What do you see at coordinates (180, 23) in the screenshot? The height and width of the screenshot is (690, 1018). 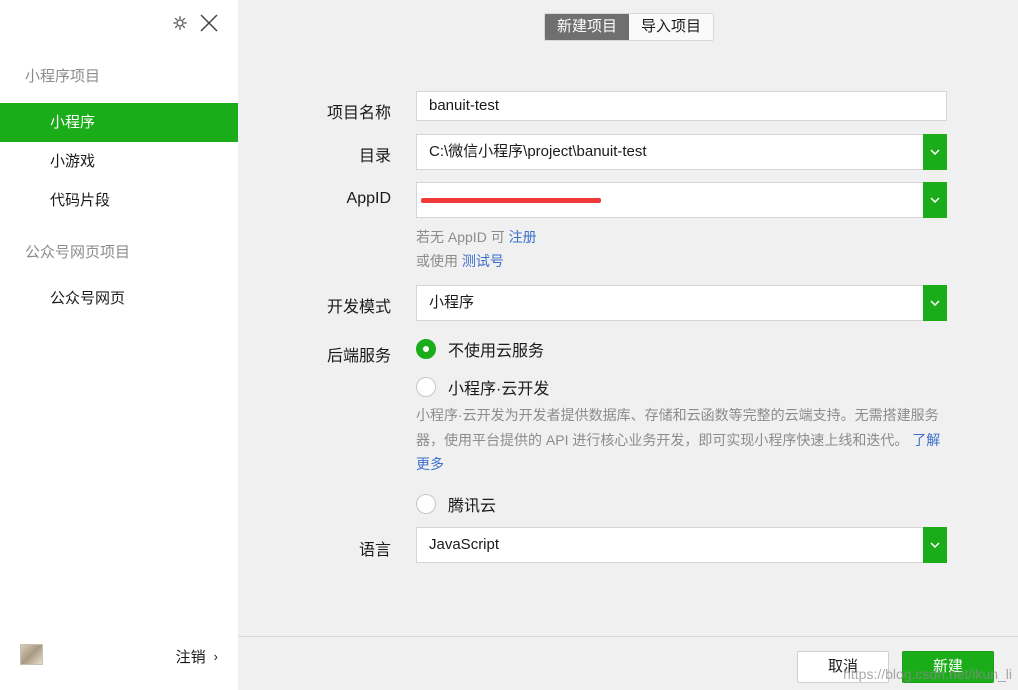 I see `gear-icon` at bounding box center [180, 23].